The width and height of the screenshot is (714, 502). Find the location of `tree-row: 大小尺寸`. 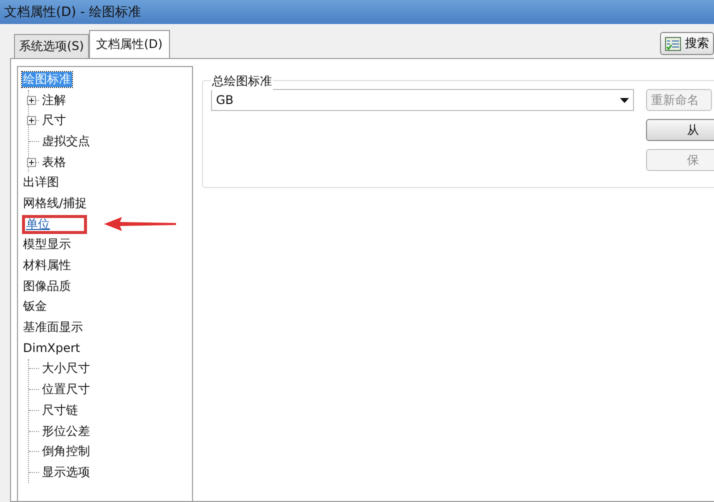

tree-row: 大小尺寸 is located at coordinates (108, 369).